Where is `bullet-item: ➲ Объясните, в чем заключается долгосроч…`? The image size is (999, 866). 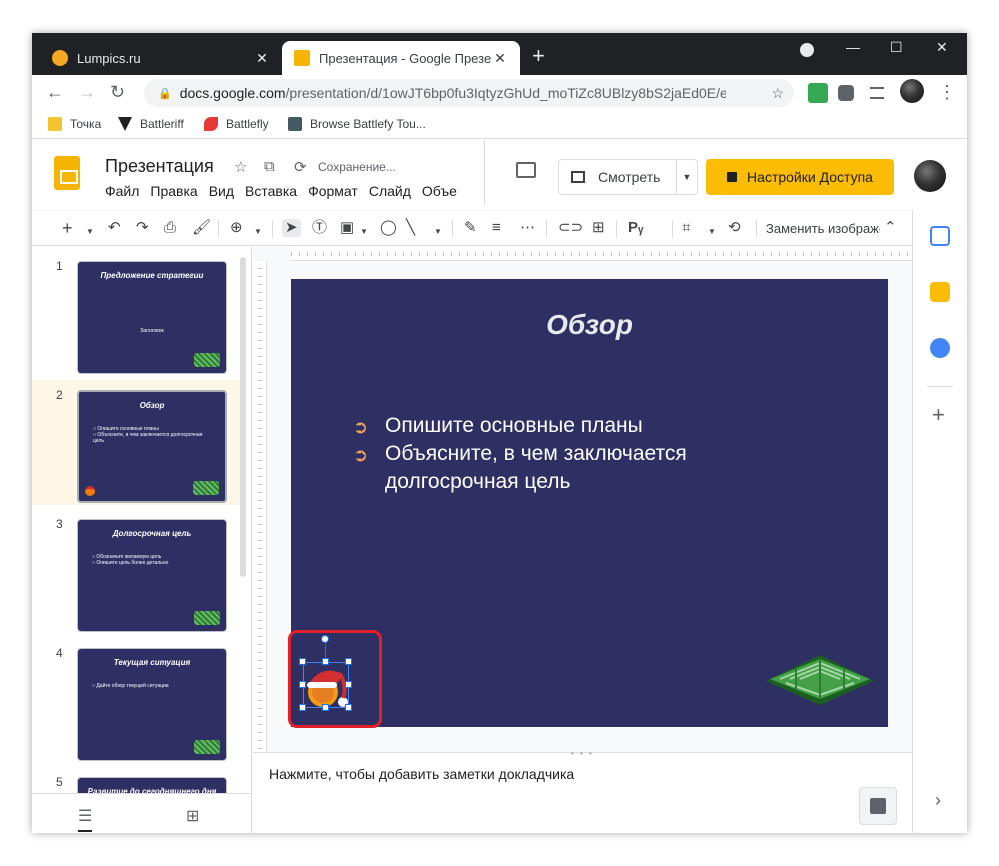 bullet-item: ➲ Объясните, в чем заключается долгосроч… is located at coordinates (573, 468).